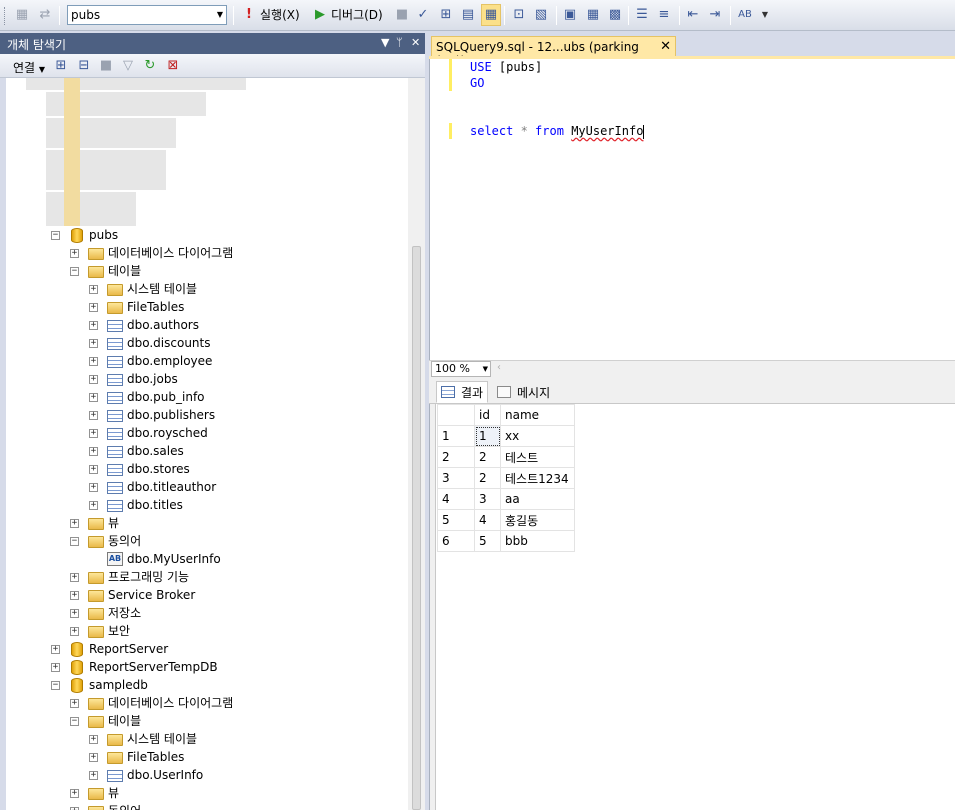 This screenshot has width=955, height=810. Describe the element at coordinates (487, 520) in the screenshot. I see `cell-id: 4` at that location.